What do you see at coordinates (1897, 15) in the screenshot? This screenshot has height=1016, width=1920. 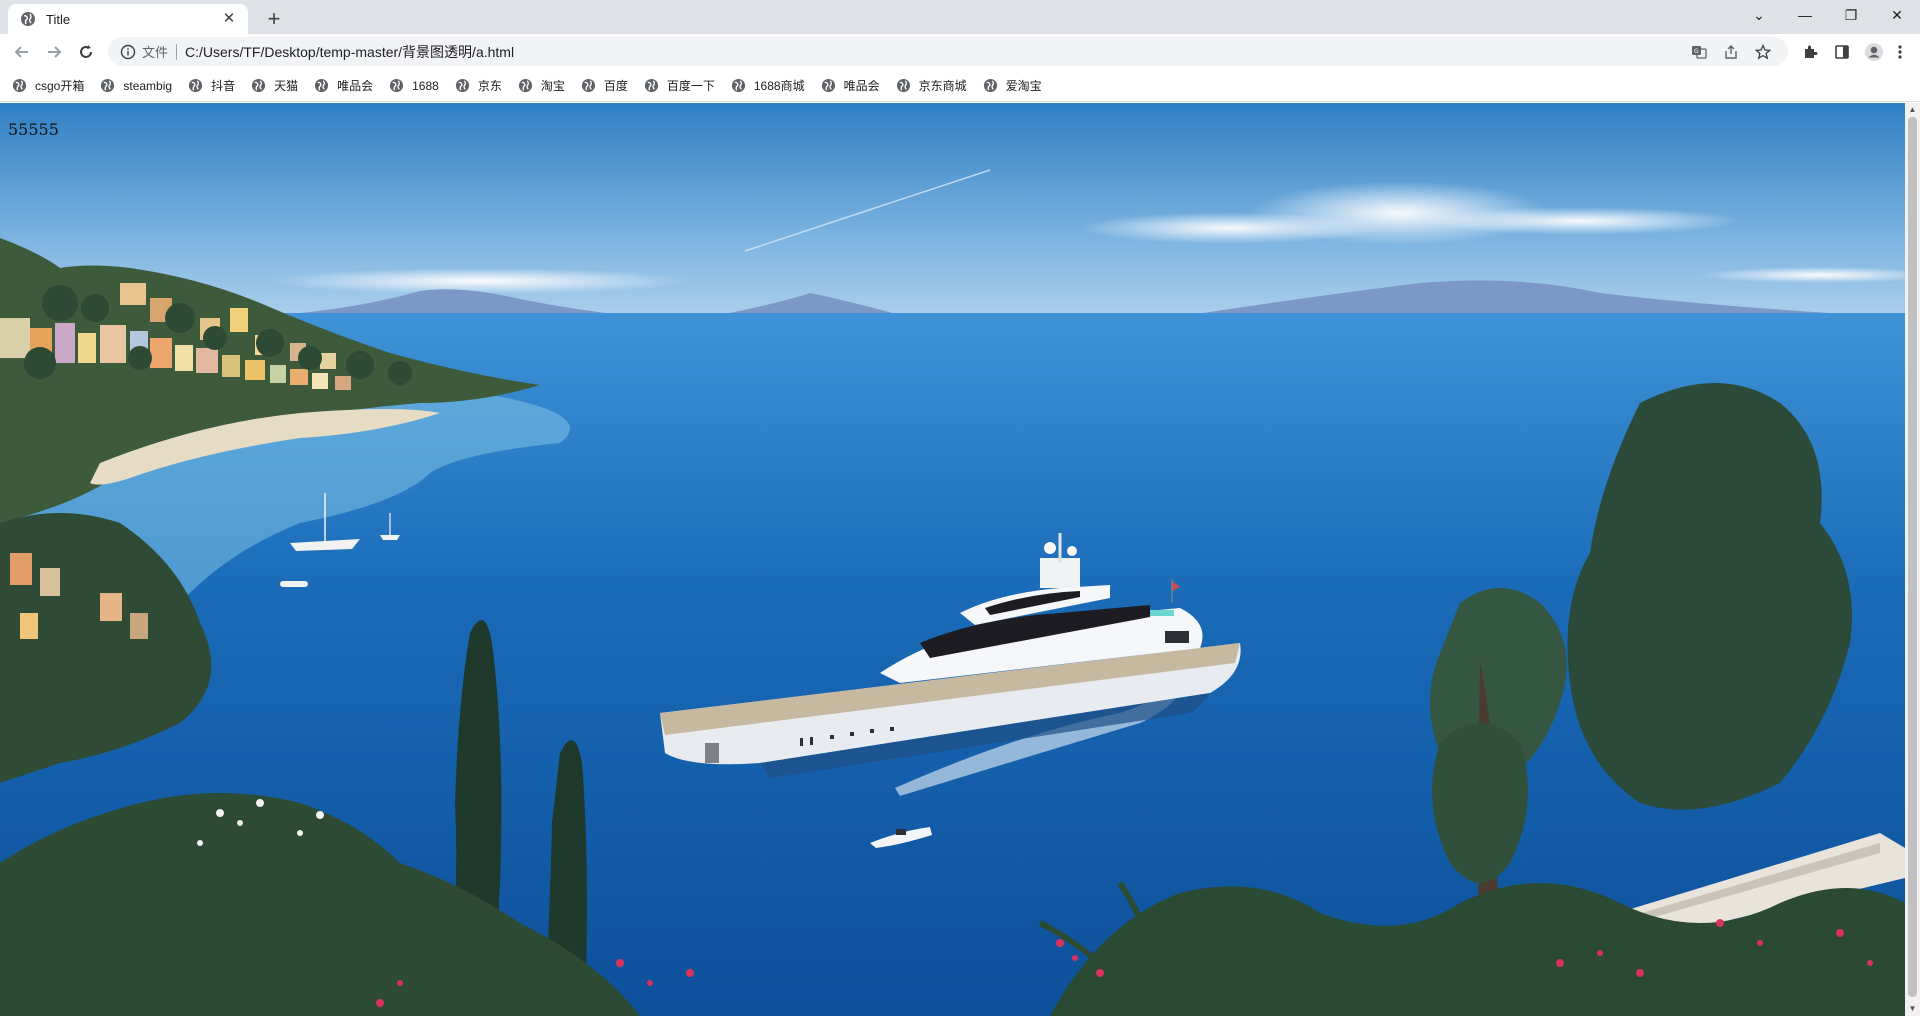 I see `close-window-button: ✕` at bounding box center [1897, 15].